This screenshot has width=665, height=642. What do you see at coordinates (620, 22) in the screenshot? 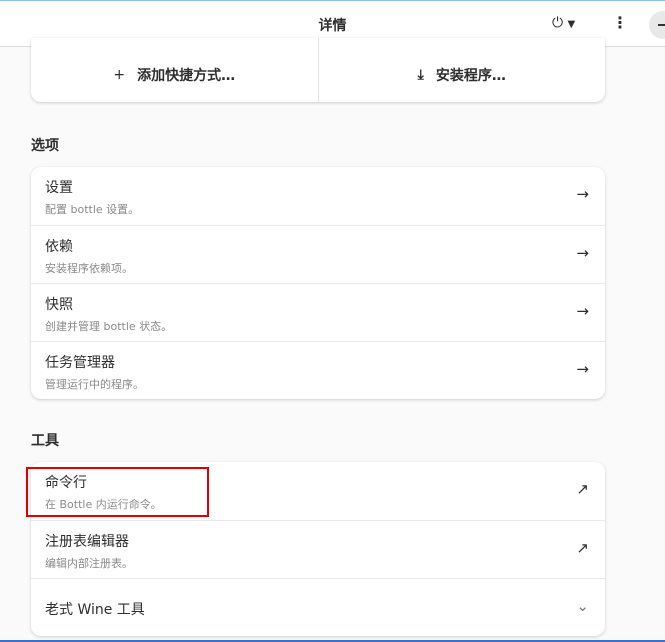
I see `more-menu-icon: ⋮` at bounding box center [620, 22].